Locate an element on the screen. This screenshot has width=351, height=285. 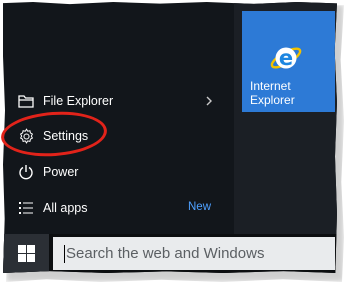
power-icon is located at coordinates (26, 172).